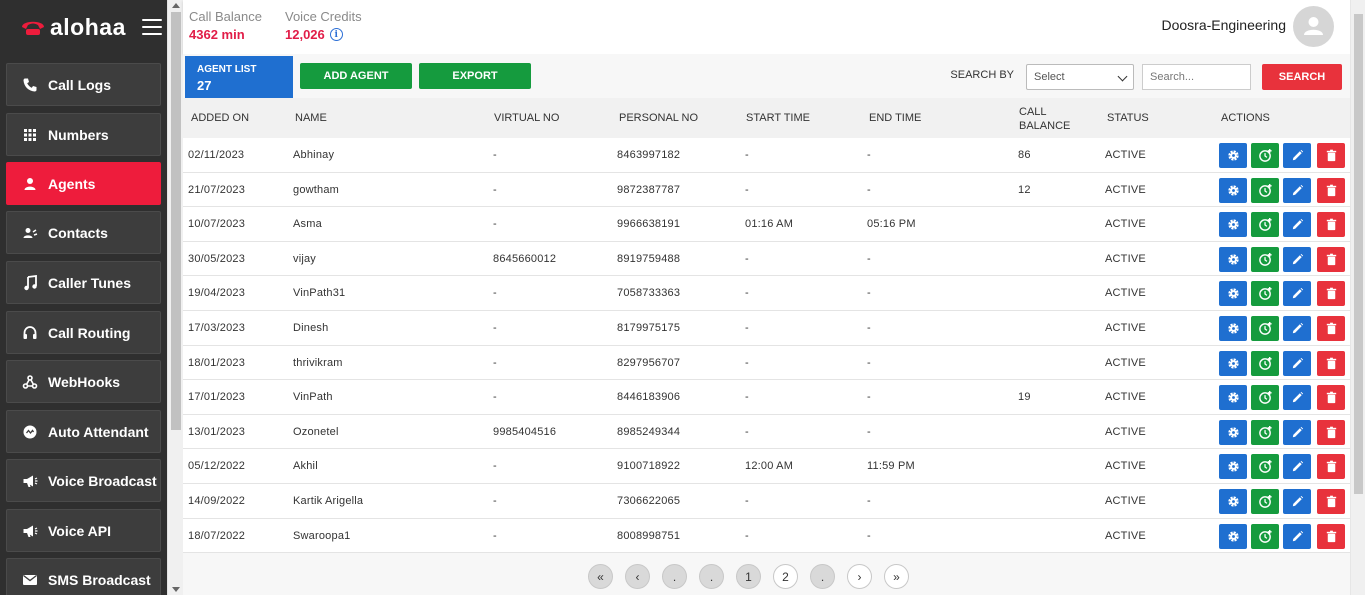 The image size is (1365, 595). I want to click on logo-bar: alohaa, so click(83, 27).